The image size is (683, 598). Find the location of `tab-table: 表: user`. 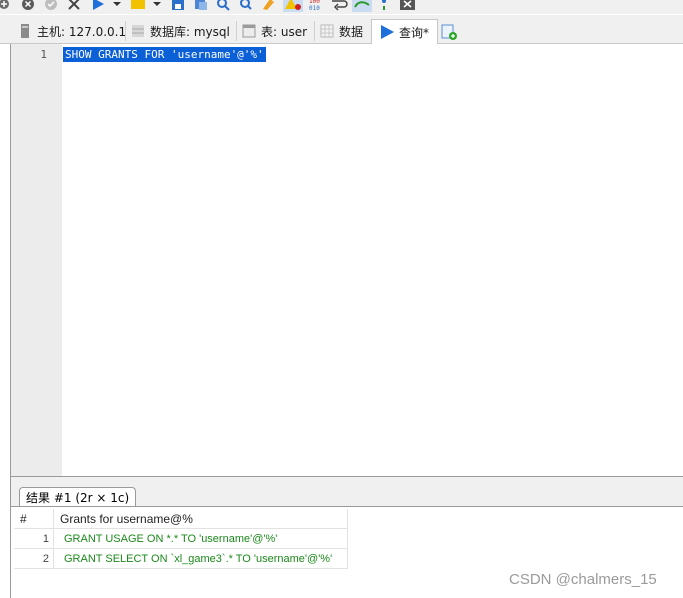

tab-table: 表: user is located at coordinates (274, 31).